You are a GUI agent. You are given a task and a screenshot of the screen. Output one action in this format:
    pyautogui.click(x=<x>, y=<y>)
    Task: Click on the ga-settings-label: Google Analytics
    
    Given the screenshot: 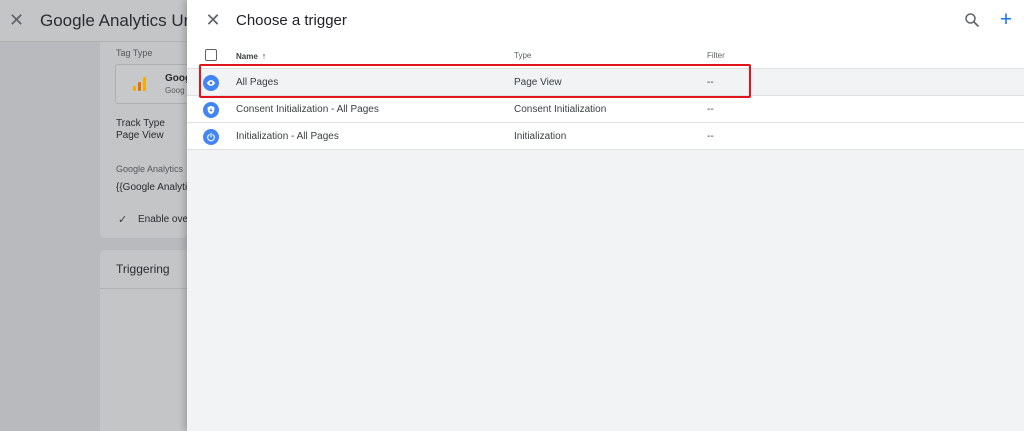 What is the action you would take?
    pyautogui.click(x=150, y=169)
    